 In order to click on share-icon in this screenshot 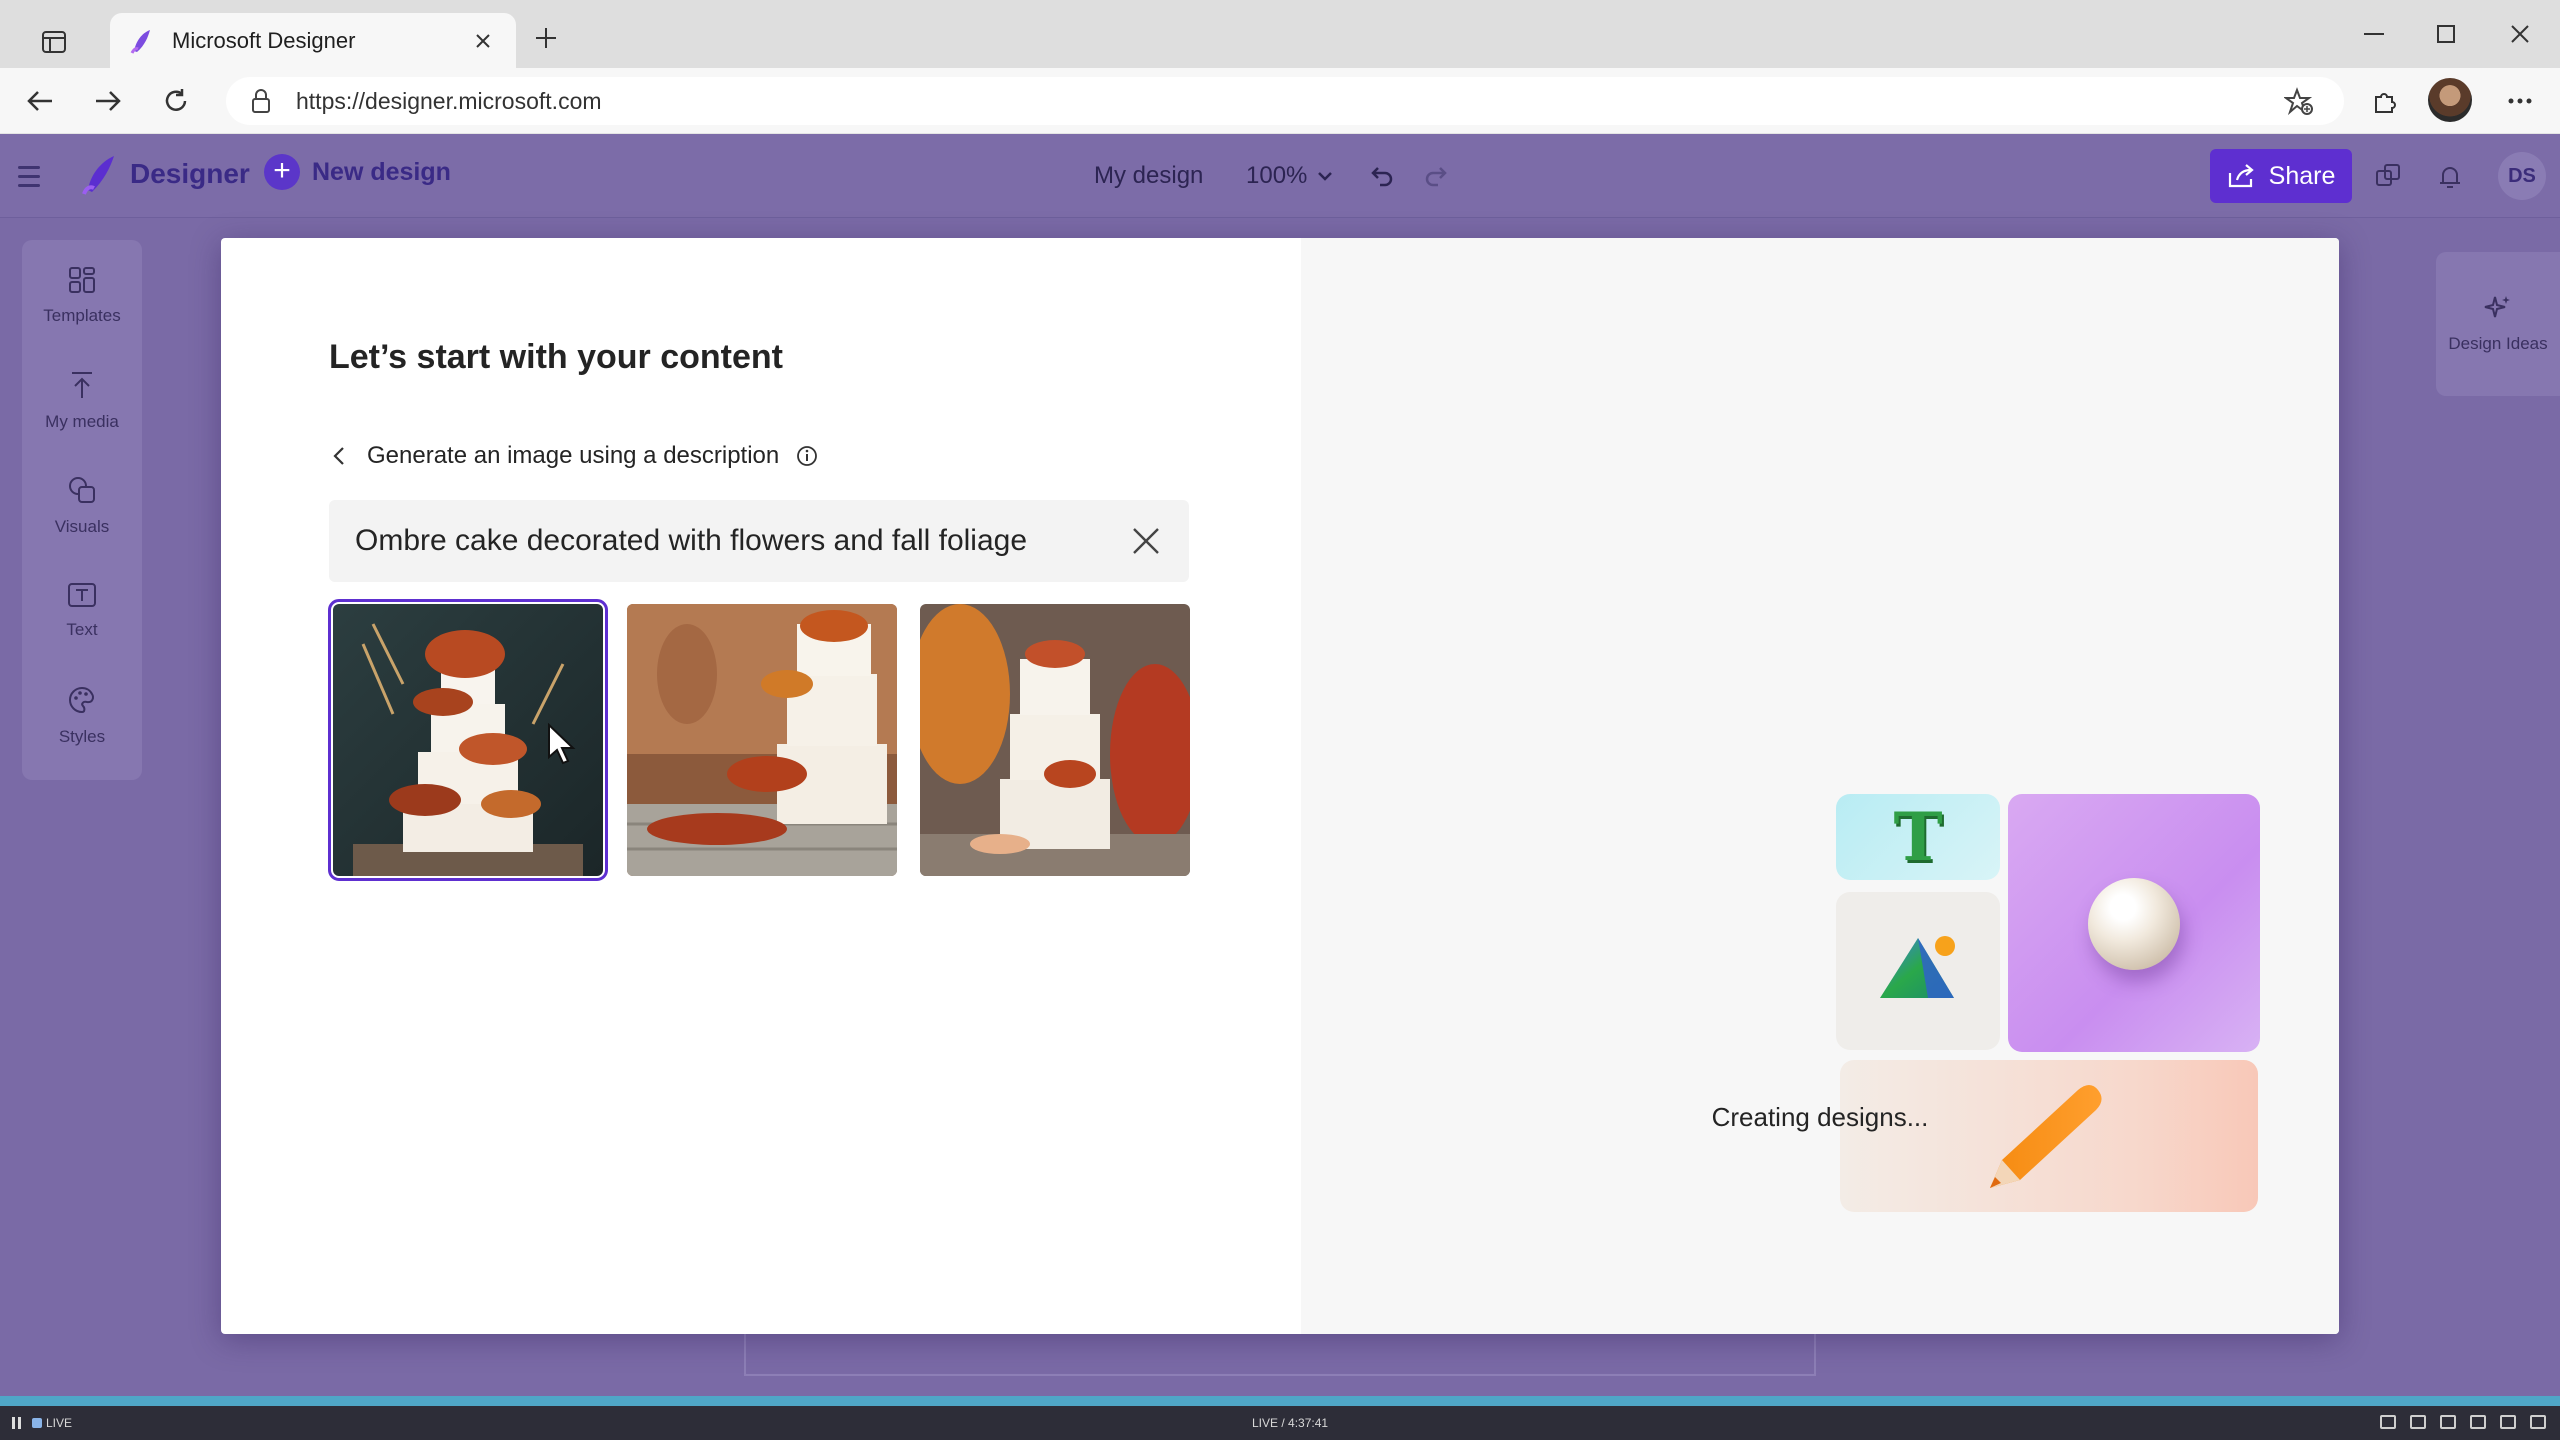, I will do `click(2241, 176)`.